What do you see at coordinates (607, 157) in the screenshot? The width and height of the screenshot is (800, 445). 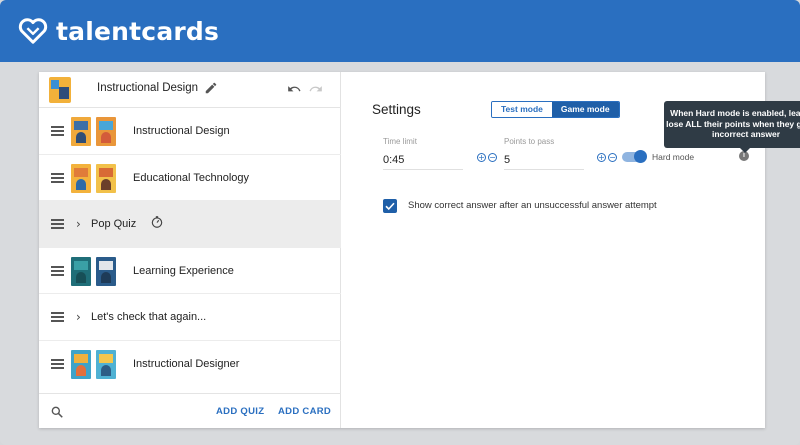 I see `points-stepper: + −` at bounding box center [607, 157].